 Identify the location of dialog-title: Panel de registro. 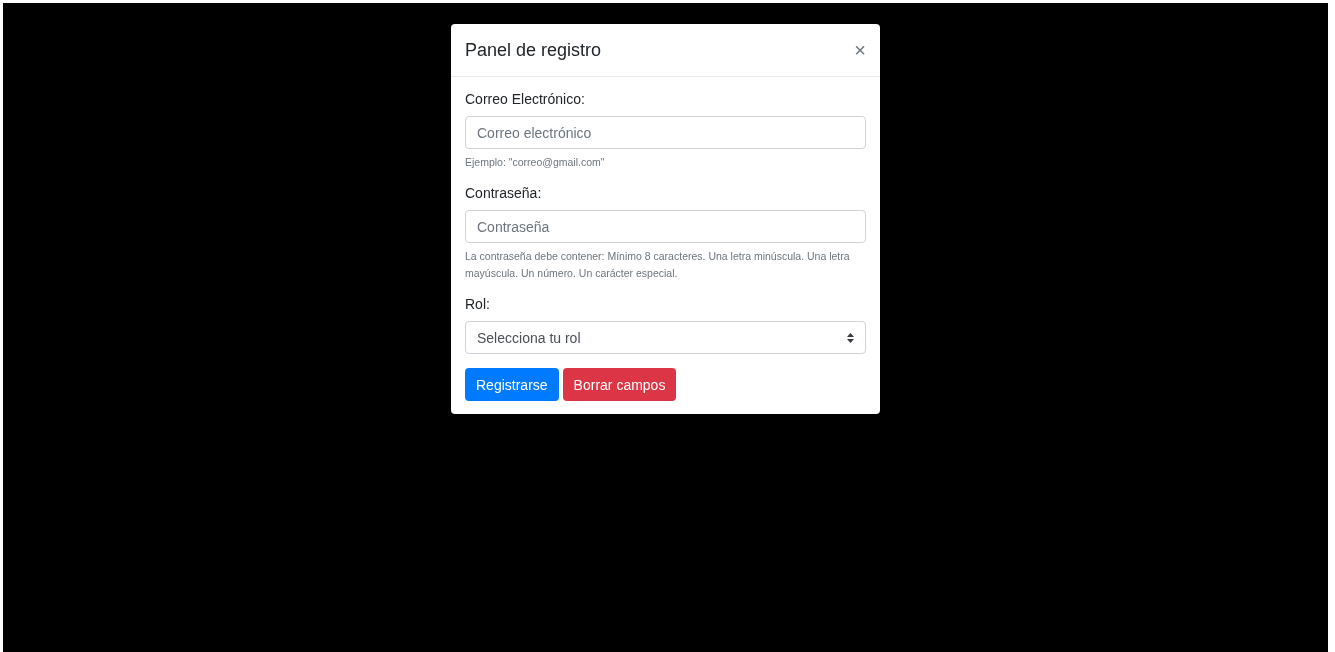
(533, 50).